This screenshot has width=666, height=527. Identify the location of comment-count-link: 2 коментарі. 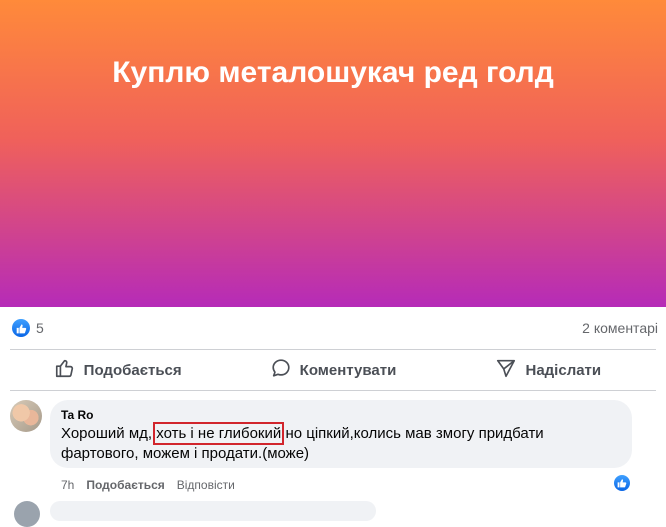
(620, 328).